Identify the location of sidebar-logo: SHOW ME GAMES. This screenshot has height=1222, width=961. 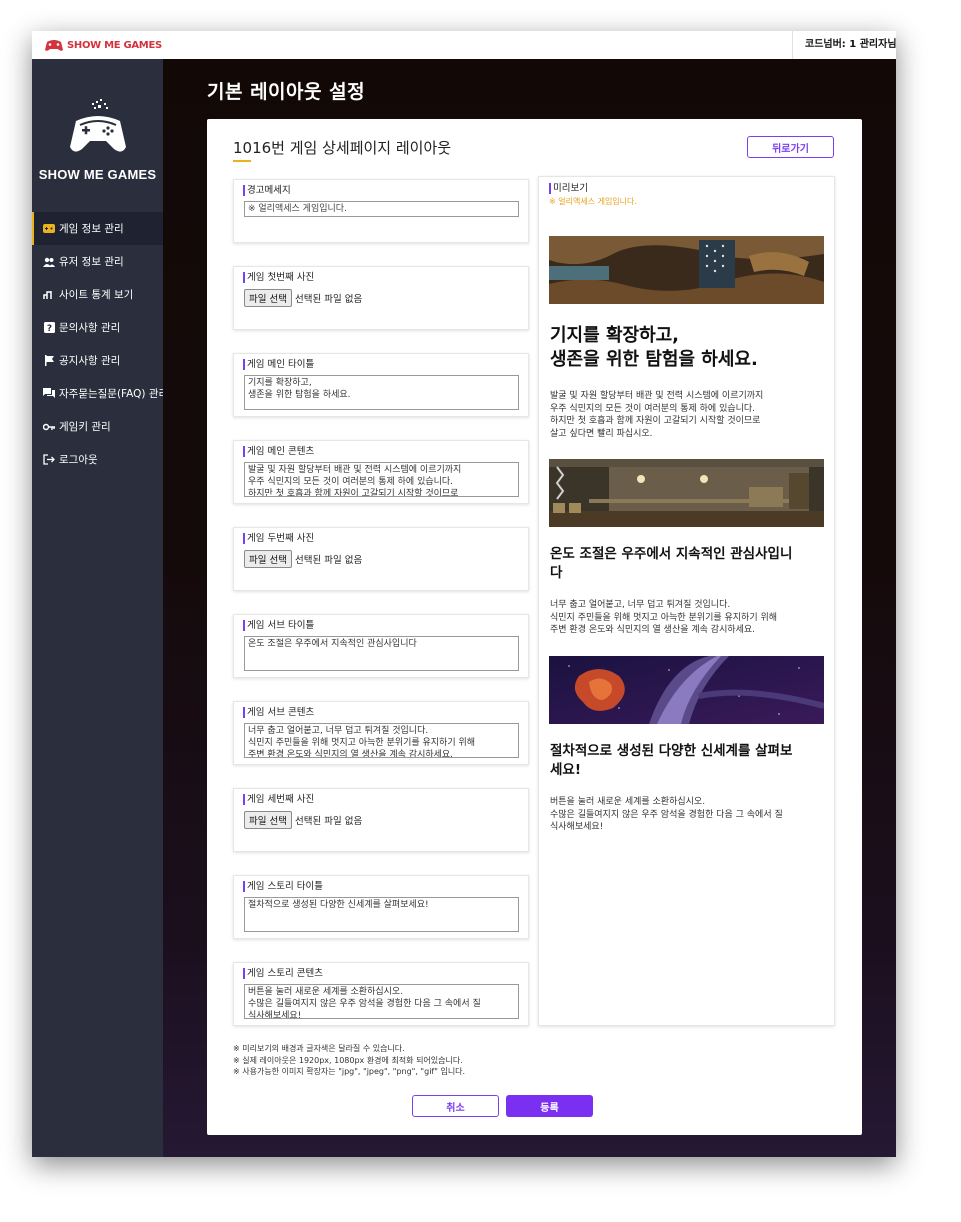
(97, 140).